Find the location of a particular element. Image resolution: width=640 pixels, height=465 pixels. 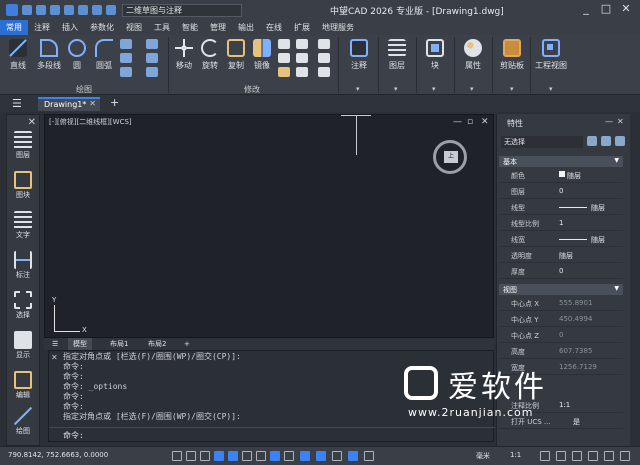

tool-draw: 绘图 is located at coordinates (23, 421).